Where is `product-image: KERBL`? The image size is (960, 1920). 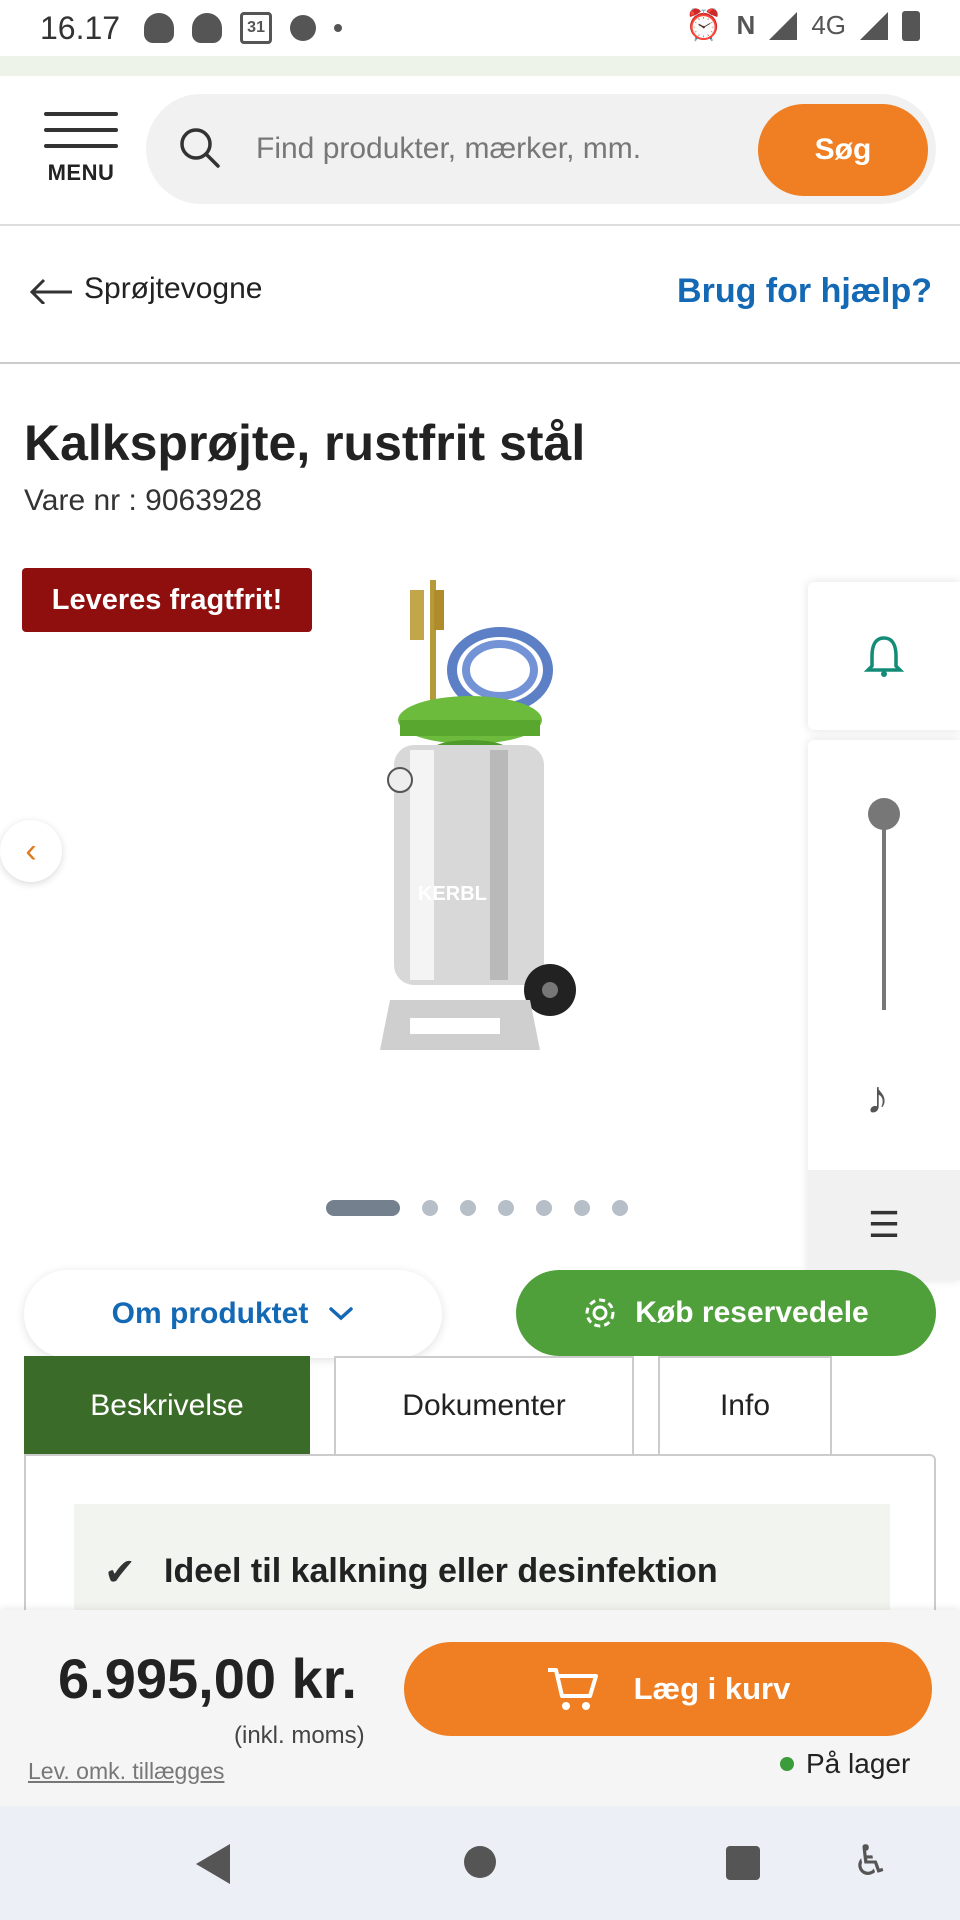
product-image: KERBL is located at coordinates (485, 830).